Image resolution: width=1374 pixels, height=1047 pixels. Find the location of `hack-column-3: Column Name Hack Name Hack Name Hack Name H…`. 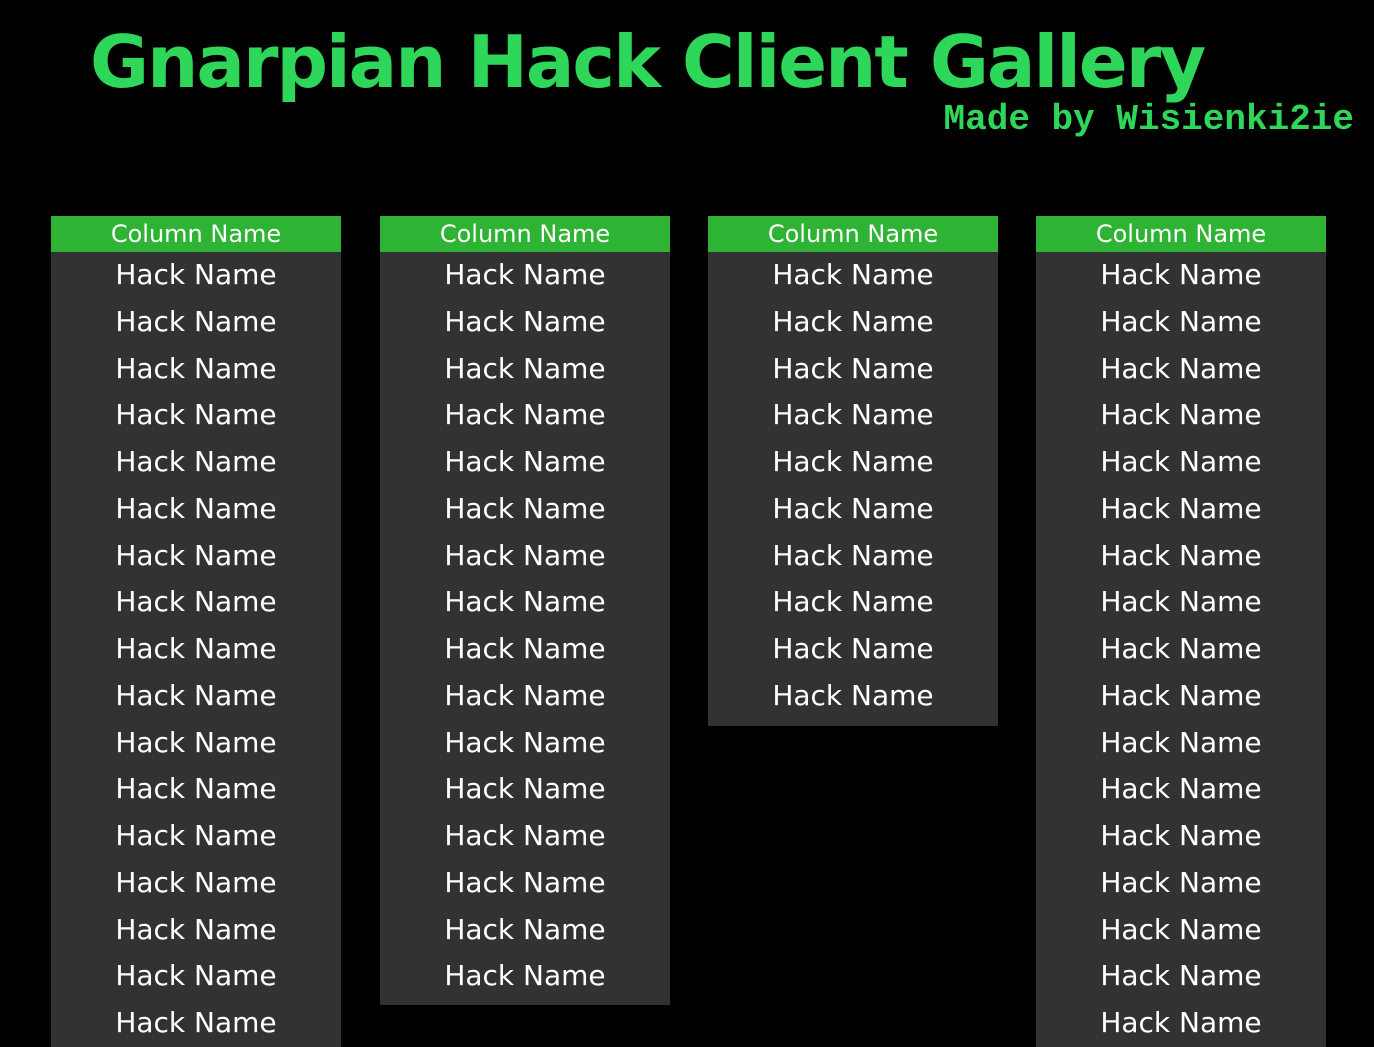

hack-column-3: Column Name Hack Name Hack Name Hack Name H… is located at coordinates (853, 471).